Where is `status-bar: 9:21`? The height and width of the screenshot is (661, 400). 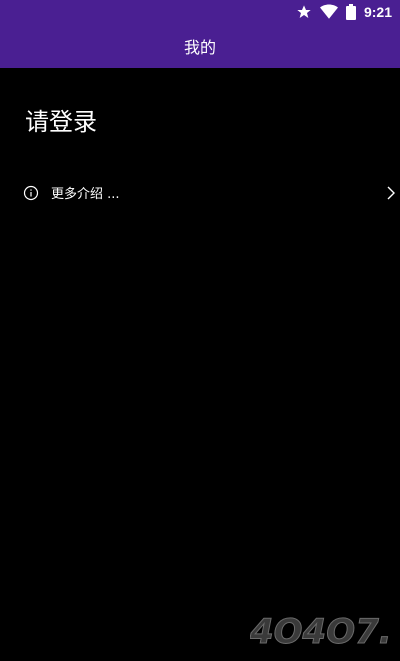
status-bar: 9:21 is located at coordinates (200, 12).